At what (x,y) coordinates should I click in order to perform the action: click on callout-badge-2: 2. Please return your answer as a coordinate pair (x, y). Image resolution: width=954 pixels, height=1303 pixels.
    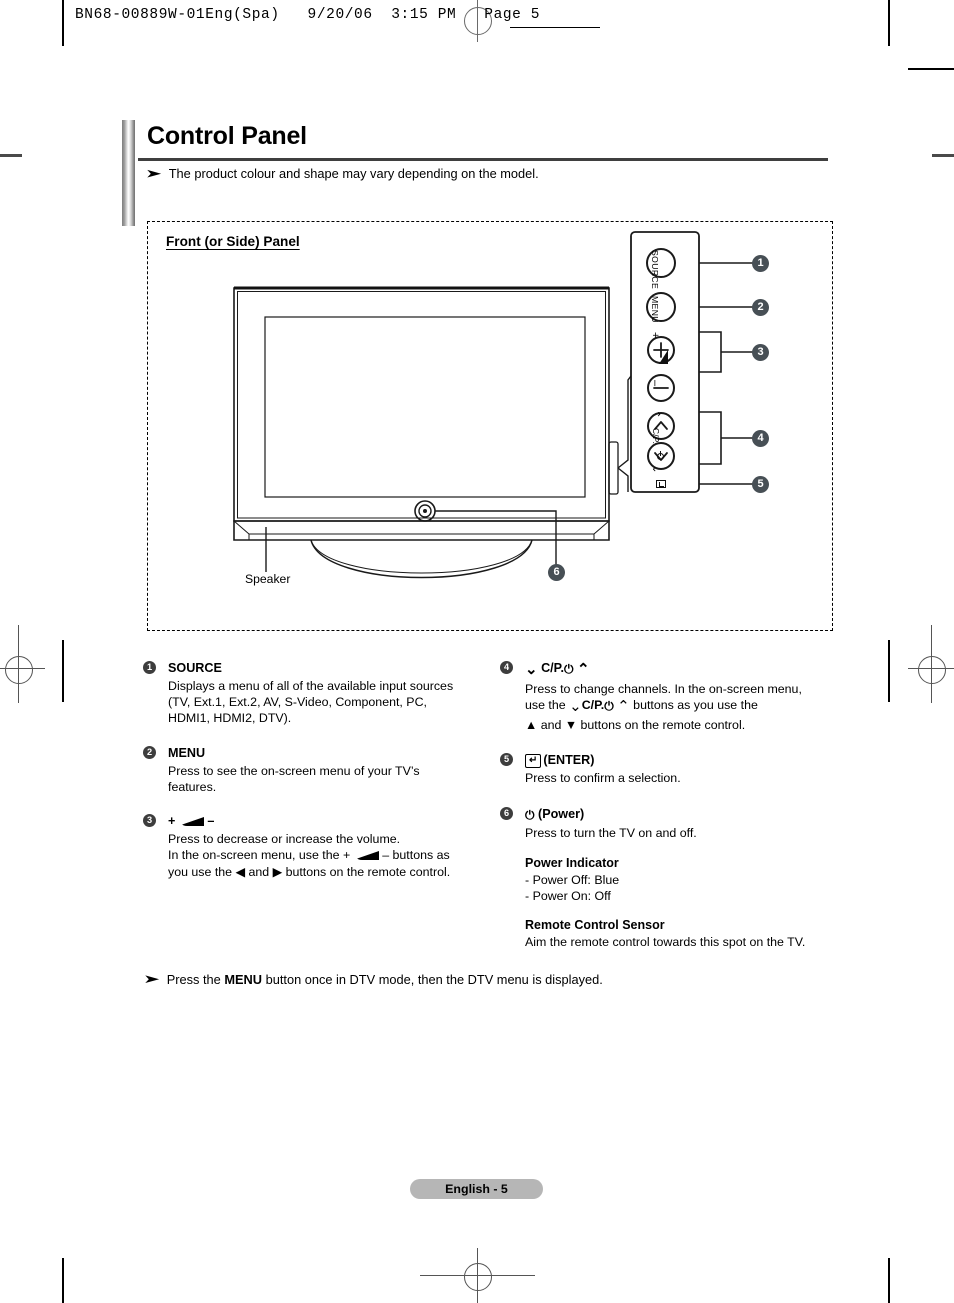
    Looking at the image, I should click on (760, 307).